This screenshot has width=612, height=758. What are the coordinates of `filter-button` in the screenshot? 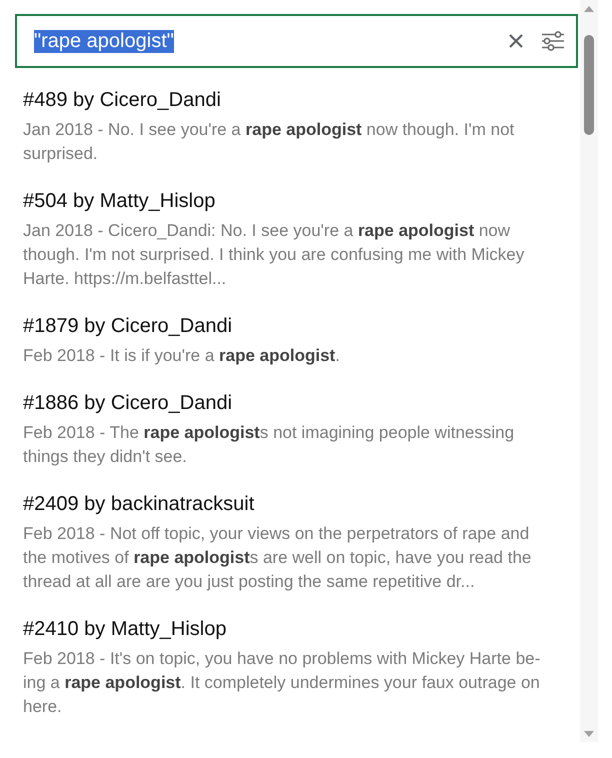 It's located at (553, 41).